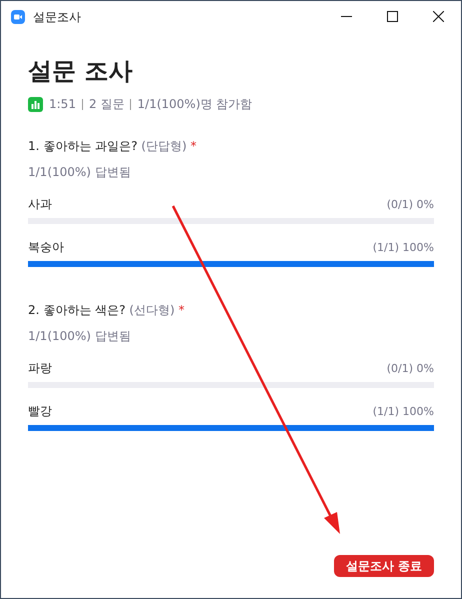 This screenshot has width=462, height=599. I want to click on option-label: 사과, so click(40, 204).